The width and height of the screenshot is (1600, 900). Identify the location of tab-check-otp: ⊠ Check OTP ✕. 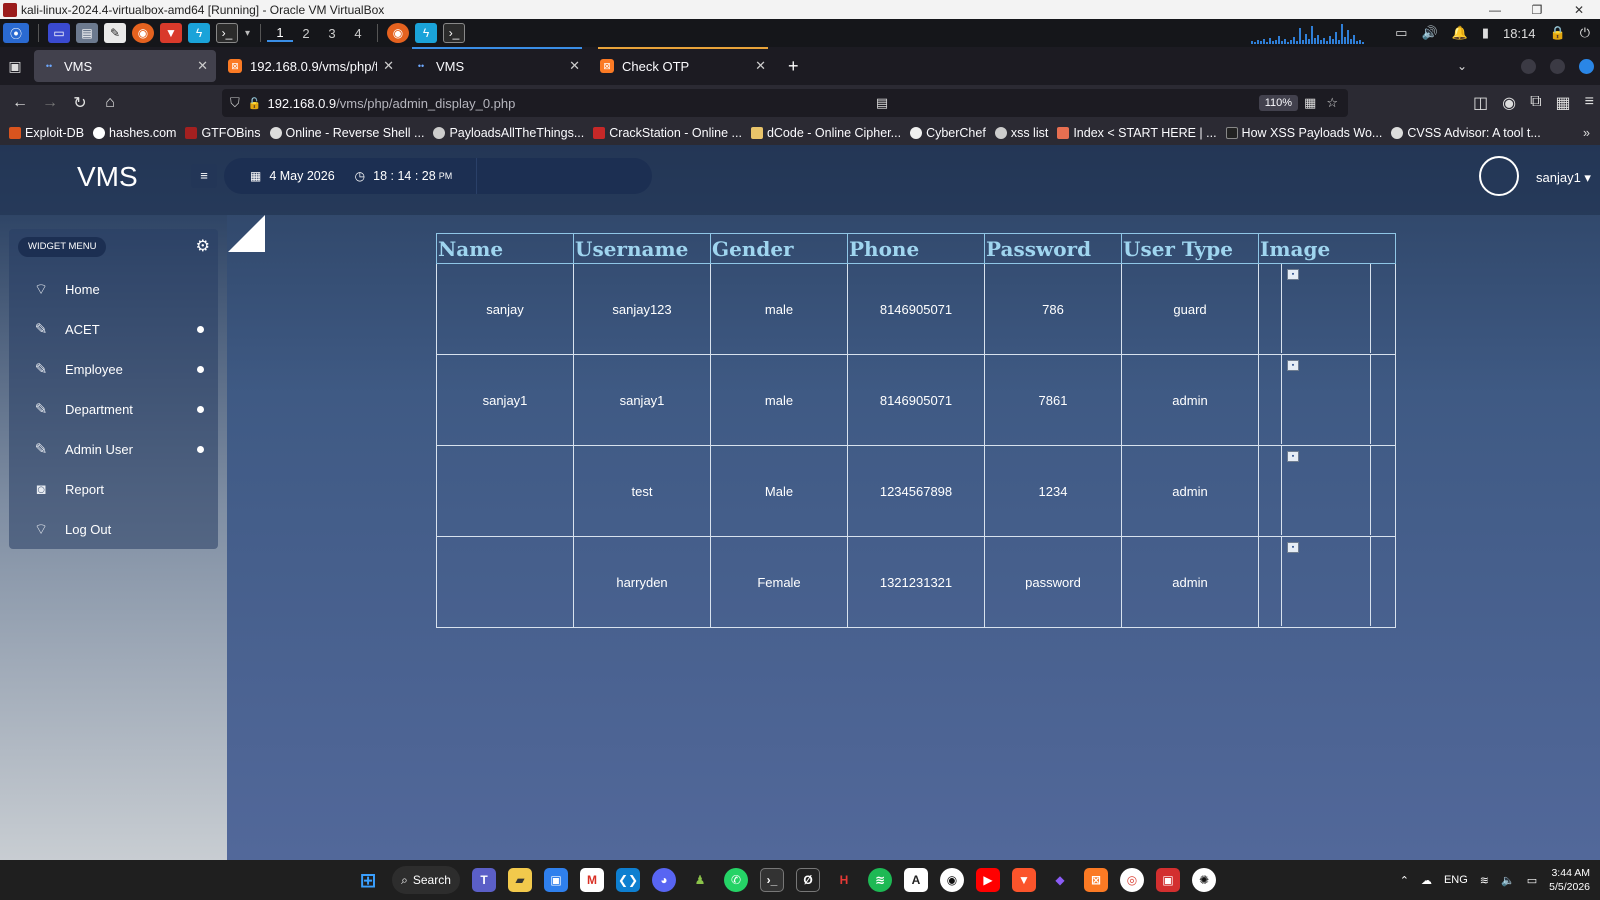
(683, 64).